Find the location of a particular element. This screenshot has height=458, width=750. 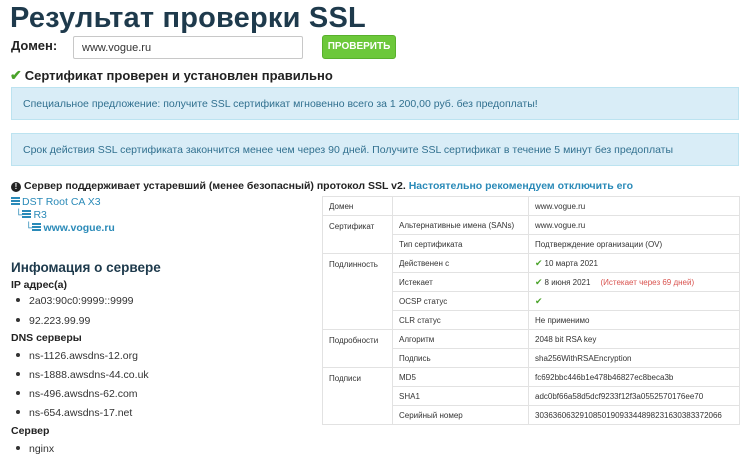

row-key: MD5 is located at coordinates (460, 377).